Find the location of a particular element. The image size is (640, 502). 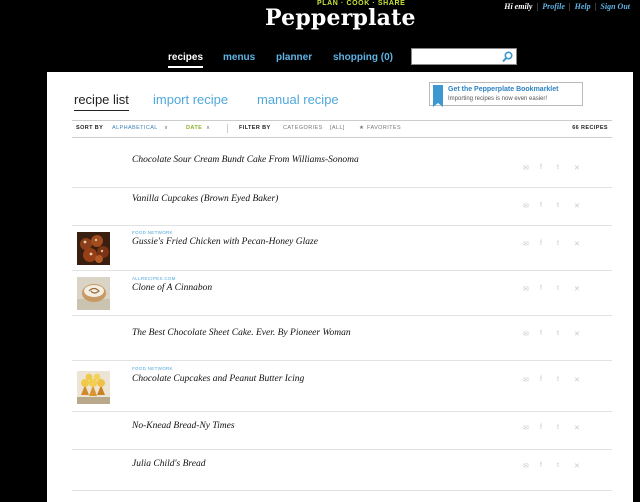

filter-categories-value: [ALL] is located at coordinates (337, 128).